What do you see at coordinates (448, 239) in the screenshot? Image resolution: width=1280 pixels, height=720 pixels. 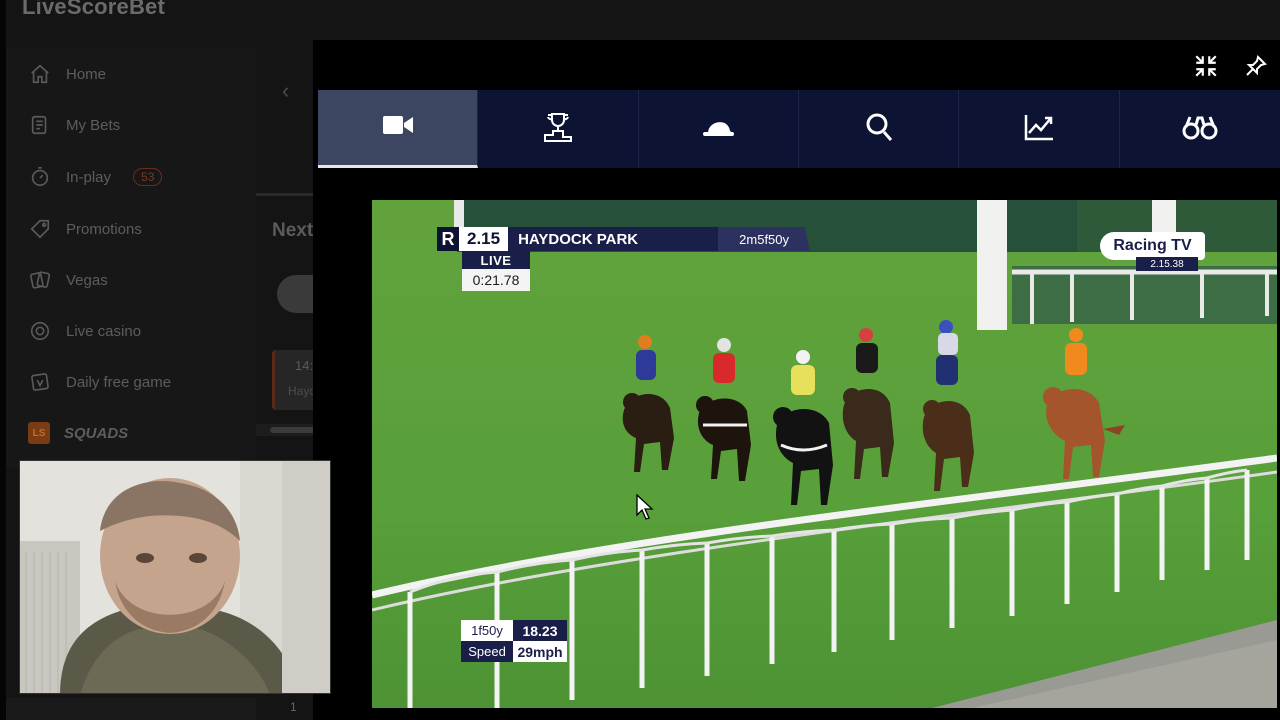 I see `broadcaster-mark: R` at bounding box center [448, 239].